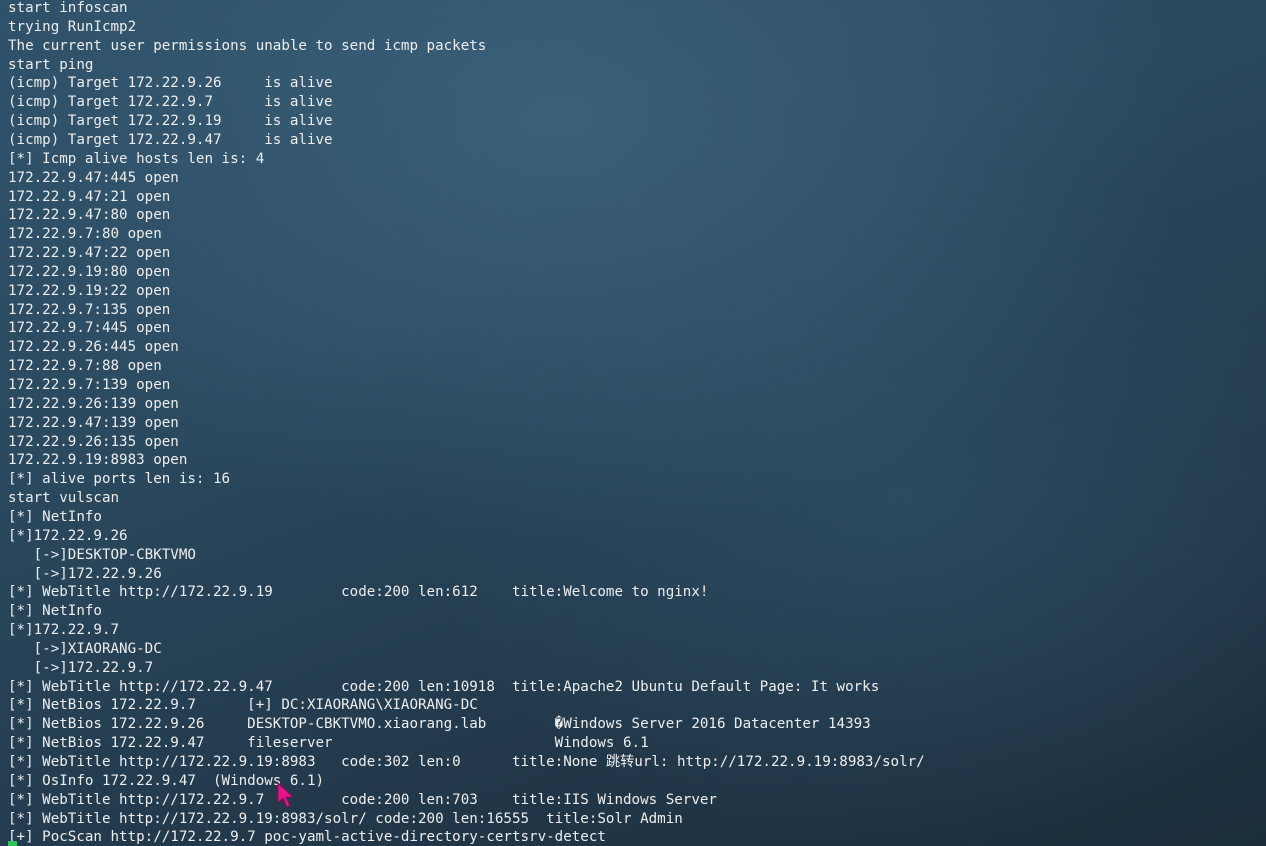 The width and height of the screenshot is (1266, 846). Describe the element at coordinates (72, 26) in the screenshot. I see `terminal-line: trying RunIcmp2` at that location.